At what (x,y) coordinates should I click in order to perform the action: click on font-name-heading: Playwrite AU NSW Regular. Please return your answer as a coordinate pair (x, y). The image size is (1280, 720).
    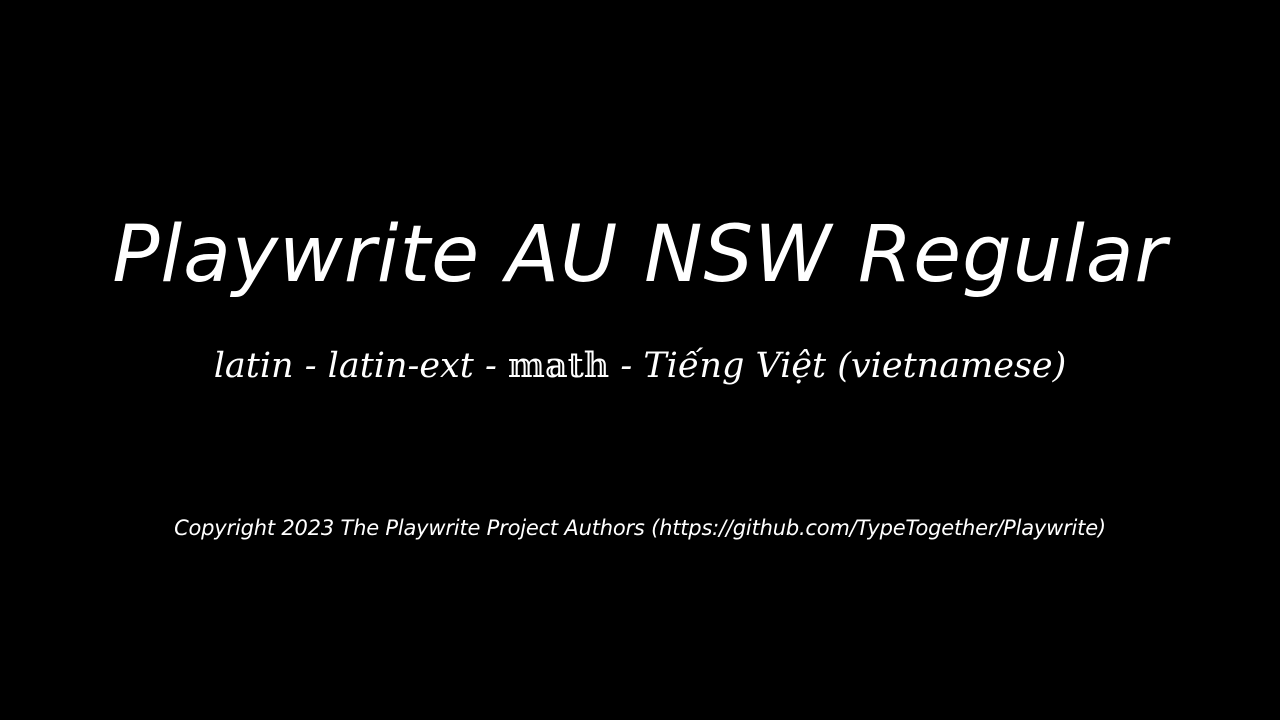
    Looking at the image, I should click on (640, 255).